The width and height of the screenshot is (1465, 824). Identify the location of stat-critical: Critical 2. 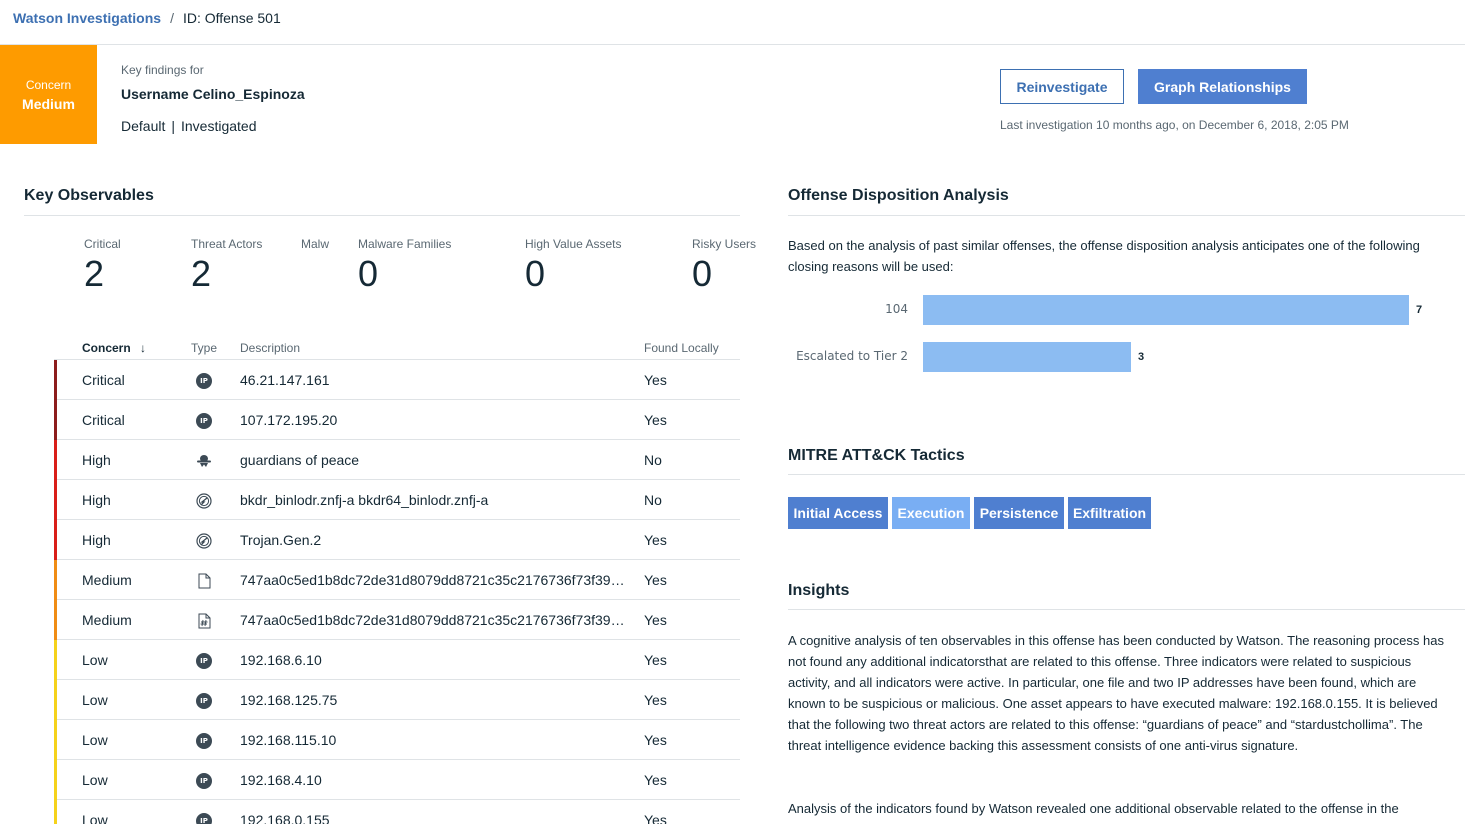
(102, 264).